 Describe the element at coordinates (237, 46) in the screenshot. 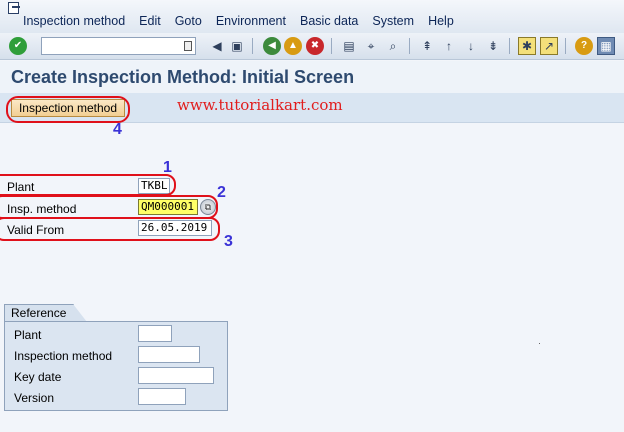

I see `save-icon: ▣` at that location.